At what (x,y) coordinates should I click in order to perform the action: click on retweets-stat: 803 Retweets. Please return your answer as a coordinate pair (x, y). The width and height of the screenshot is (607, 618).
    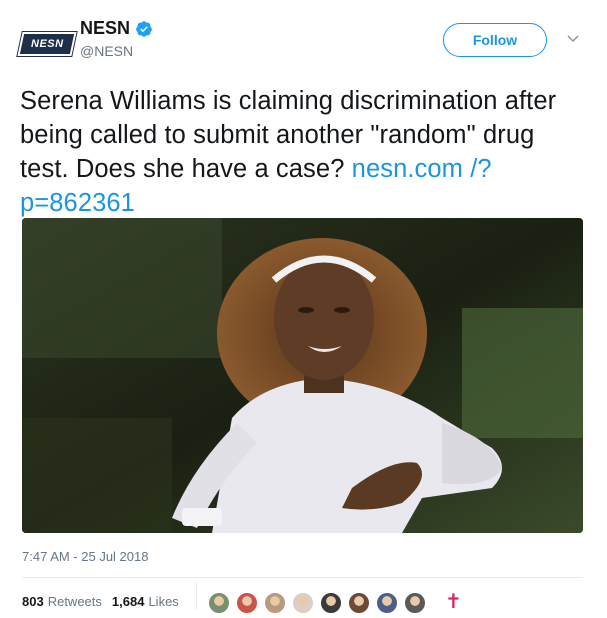
    Looking at the image, I should click on (62, 601).